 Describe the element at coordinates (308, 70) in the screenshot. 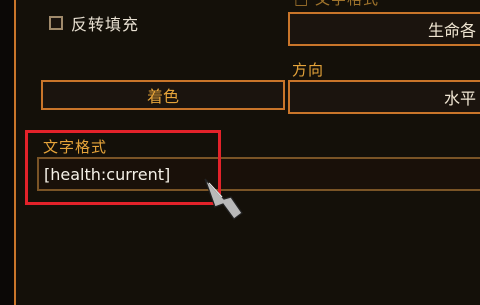

I see `direction-label: 方向` at that location.